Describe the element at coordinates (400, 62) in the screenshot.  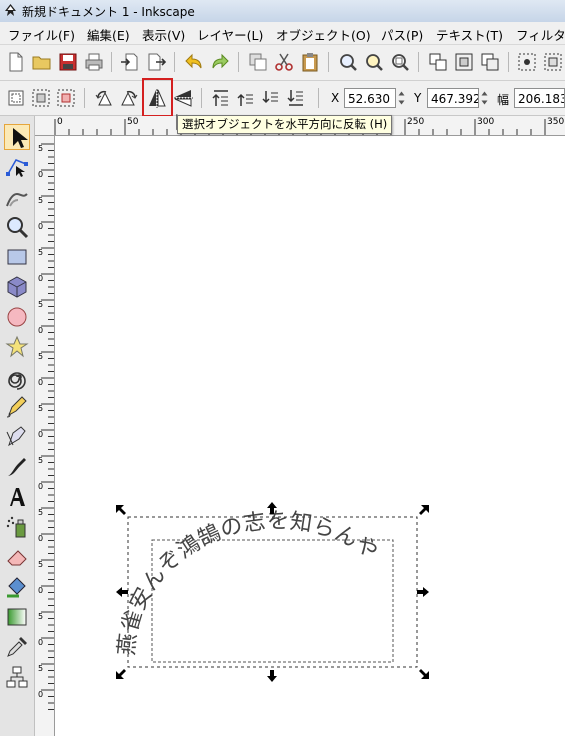
I see `zoom-page-icon` at that location.